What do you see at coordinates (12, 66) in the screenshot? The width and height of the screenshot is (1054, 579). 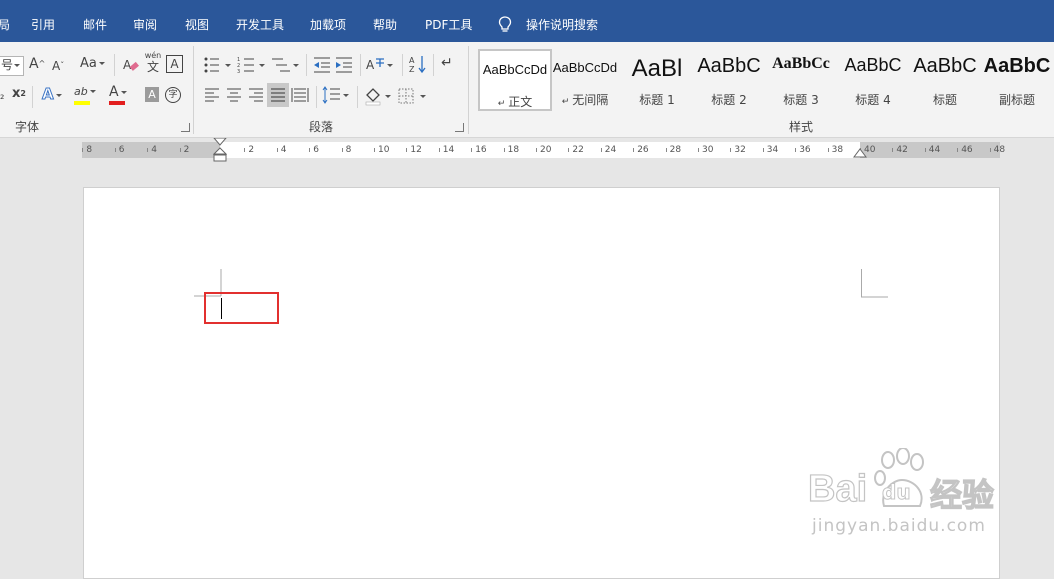 I see `font-size-box: 号` at bounding box center [12, 66].